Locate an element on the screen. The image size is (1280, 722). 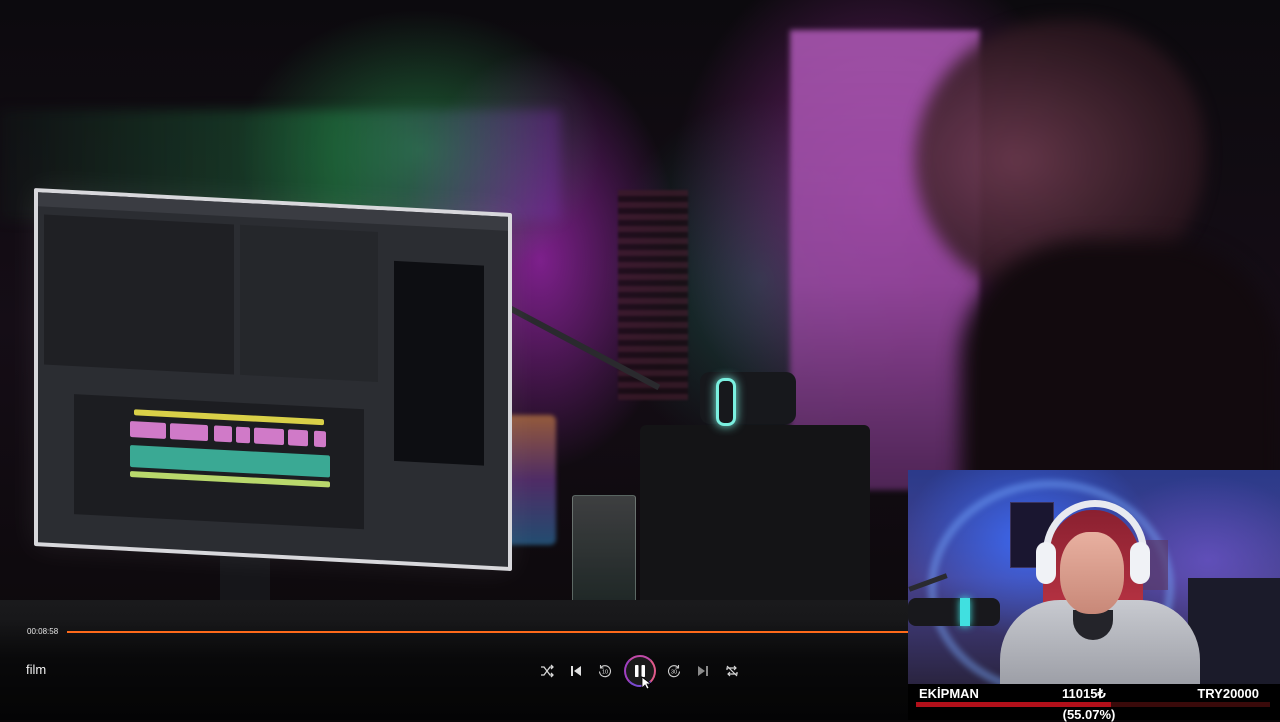
monitor-project-panel is located at coordinates (139, 294).